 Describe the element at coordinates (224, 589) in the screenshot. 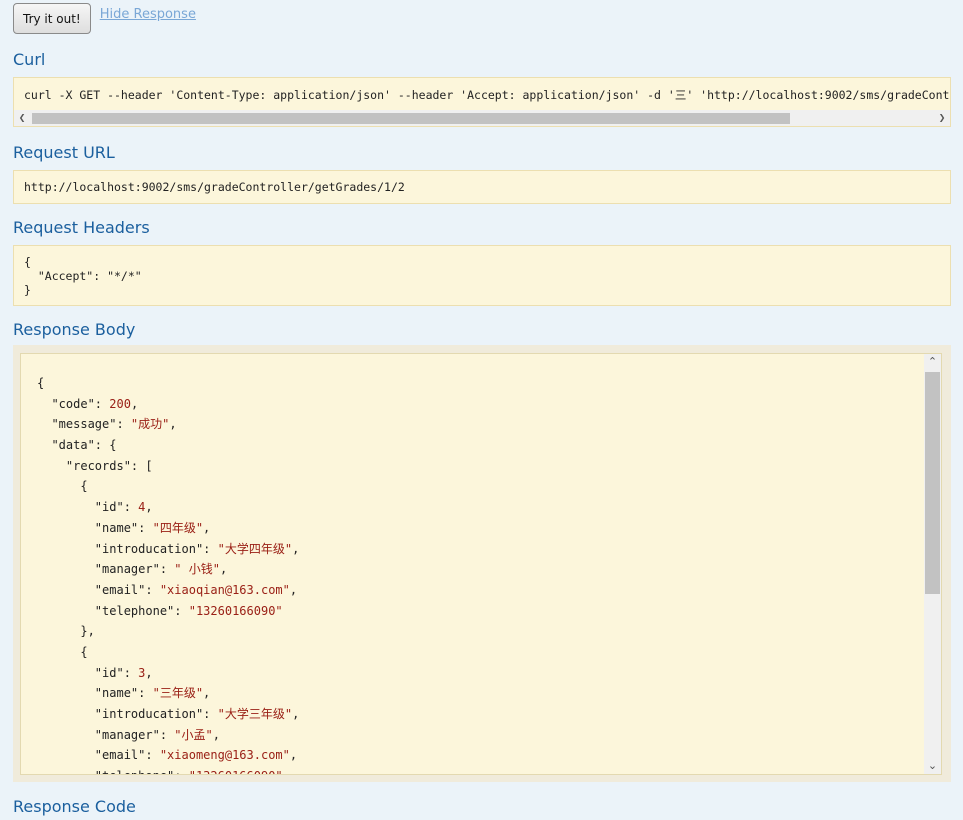

I see `json-value: "xiaoqian@163.com"` at that location.